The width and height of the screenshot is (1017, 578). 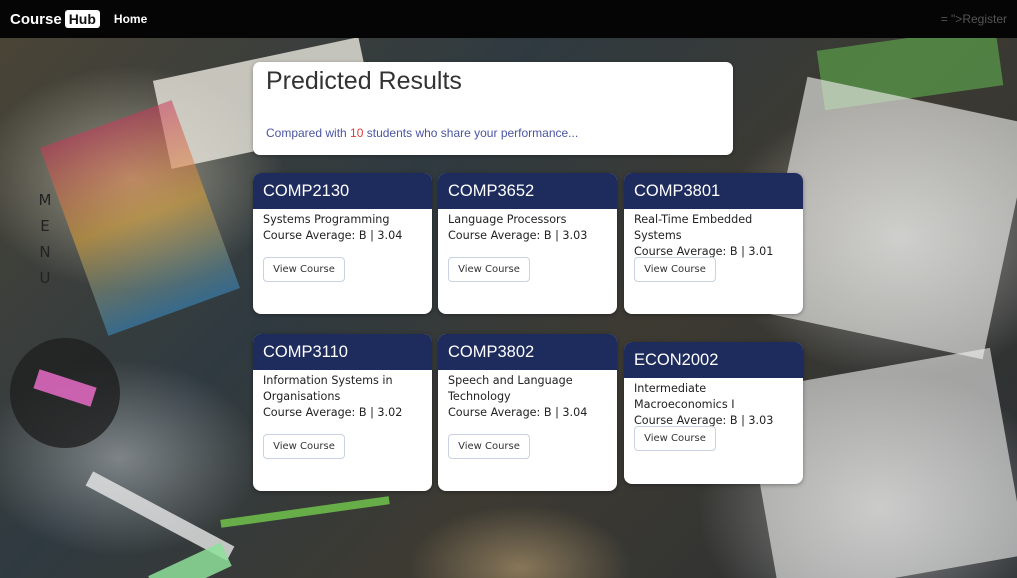 What do you see at coordinates (36, 19) in the screenshot?
I see `brand-course-text: Course` at bounding box center [36, 19].